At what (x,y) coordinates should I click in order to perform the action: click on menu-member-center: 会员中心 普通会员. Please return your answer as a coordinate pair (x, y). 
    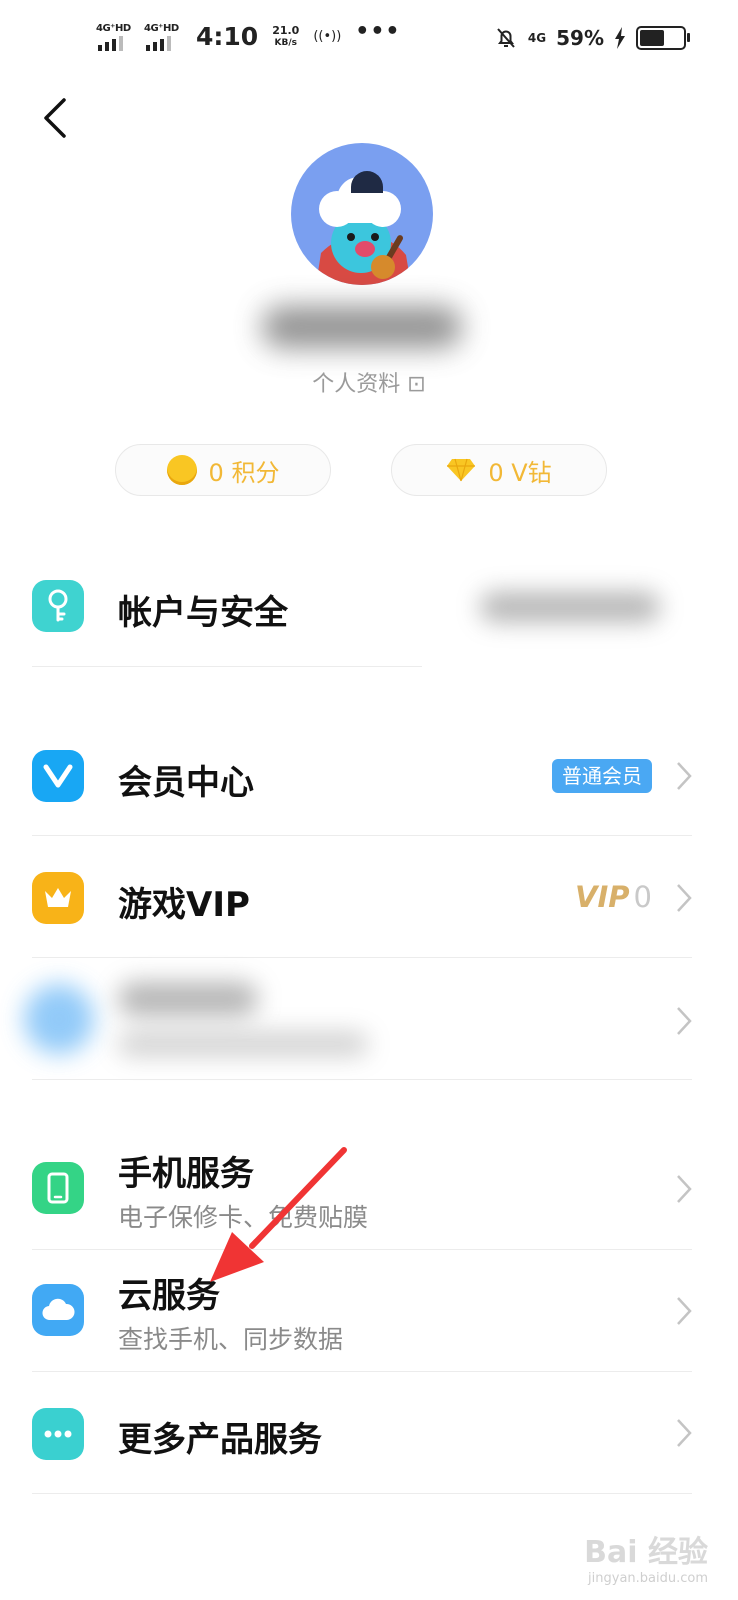
    Looking at the image, I should click on (369, 792).